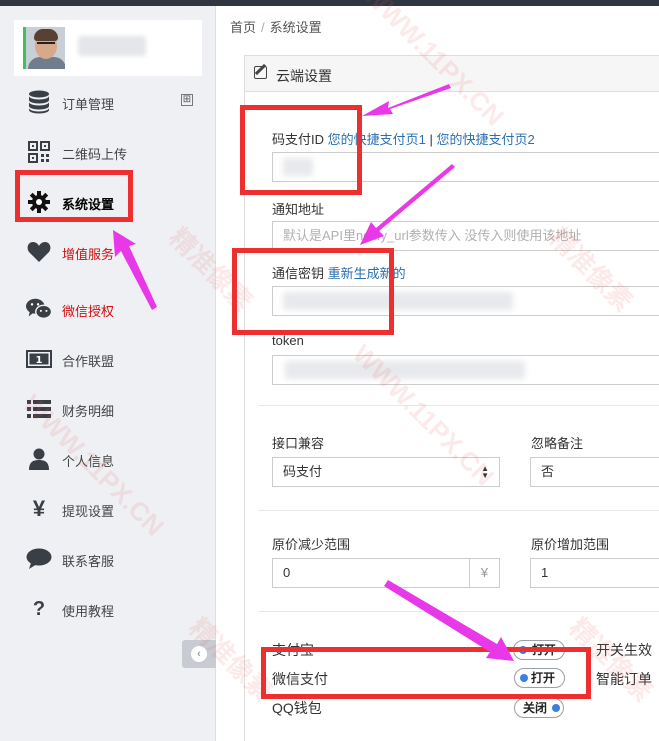  Describe the element at coordinates (386, 573) in the screenshot. I see `reduce-range-input: 0 ¥` at that location.